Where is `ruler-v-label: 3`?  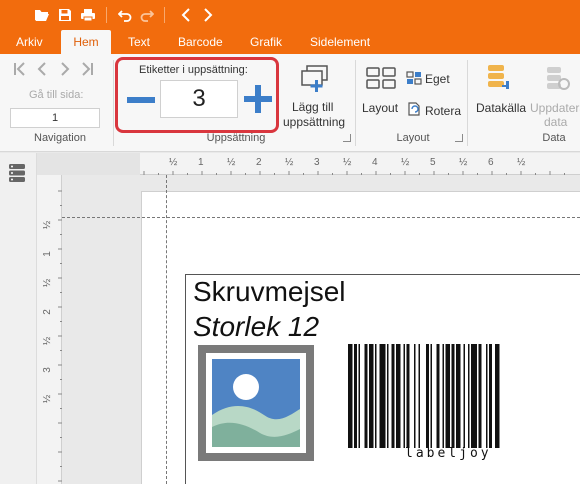
ruler-v-label: 3 is located at coordinates (47, 370).